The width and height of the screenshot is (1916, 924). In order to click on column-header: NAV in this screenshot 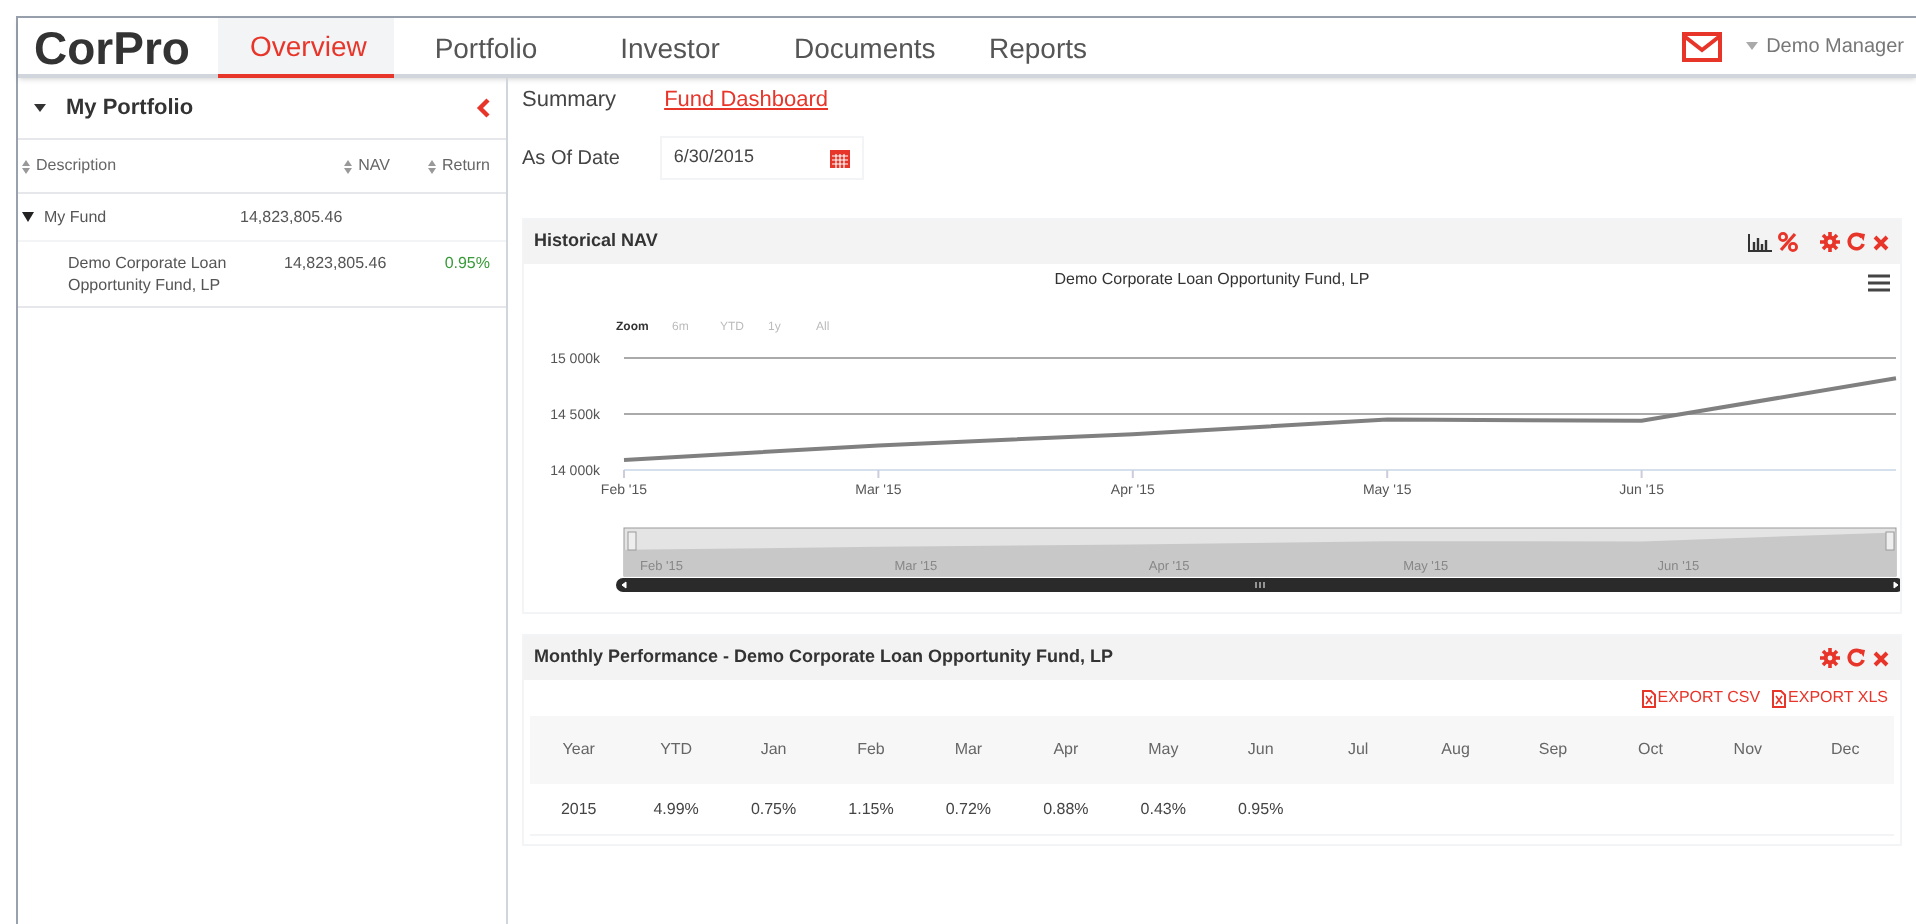, I will do `click(374, 166)`.